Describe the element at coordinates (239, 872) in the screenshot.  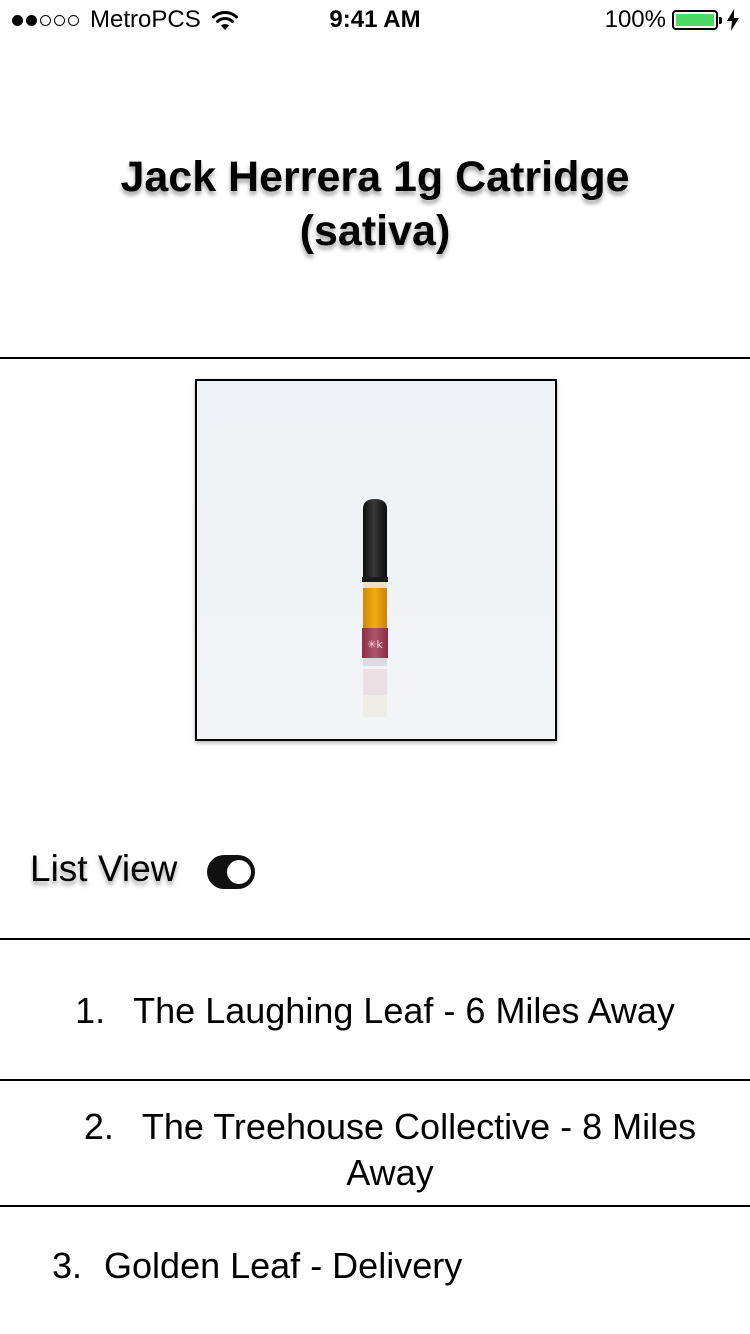
I see `toggle-knob` at that location.